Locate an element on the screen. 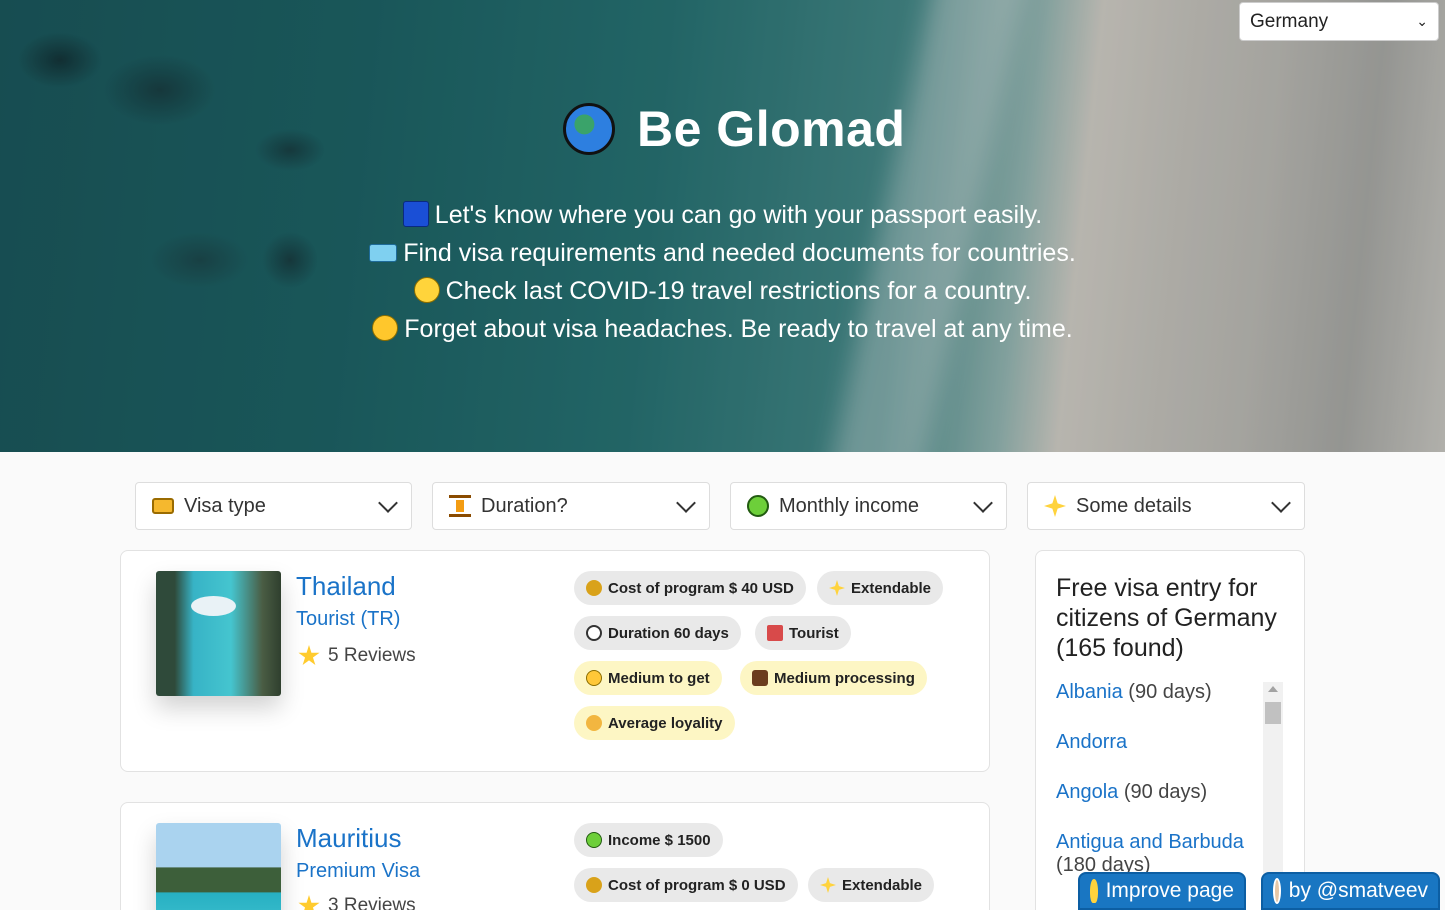 Image resolution: width=1445 pixels, height=910 pixels. country-name-link: Mauritius is located at coordinates (348, 838).